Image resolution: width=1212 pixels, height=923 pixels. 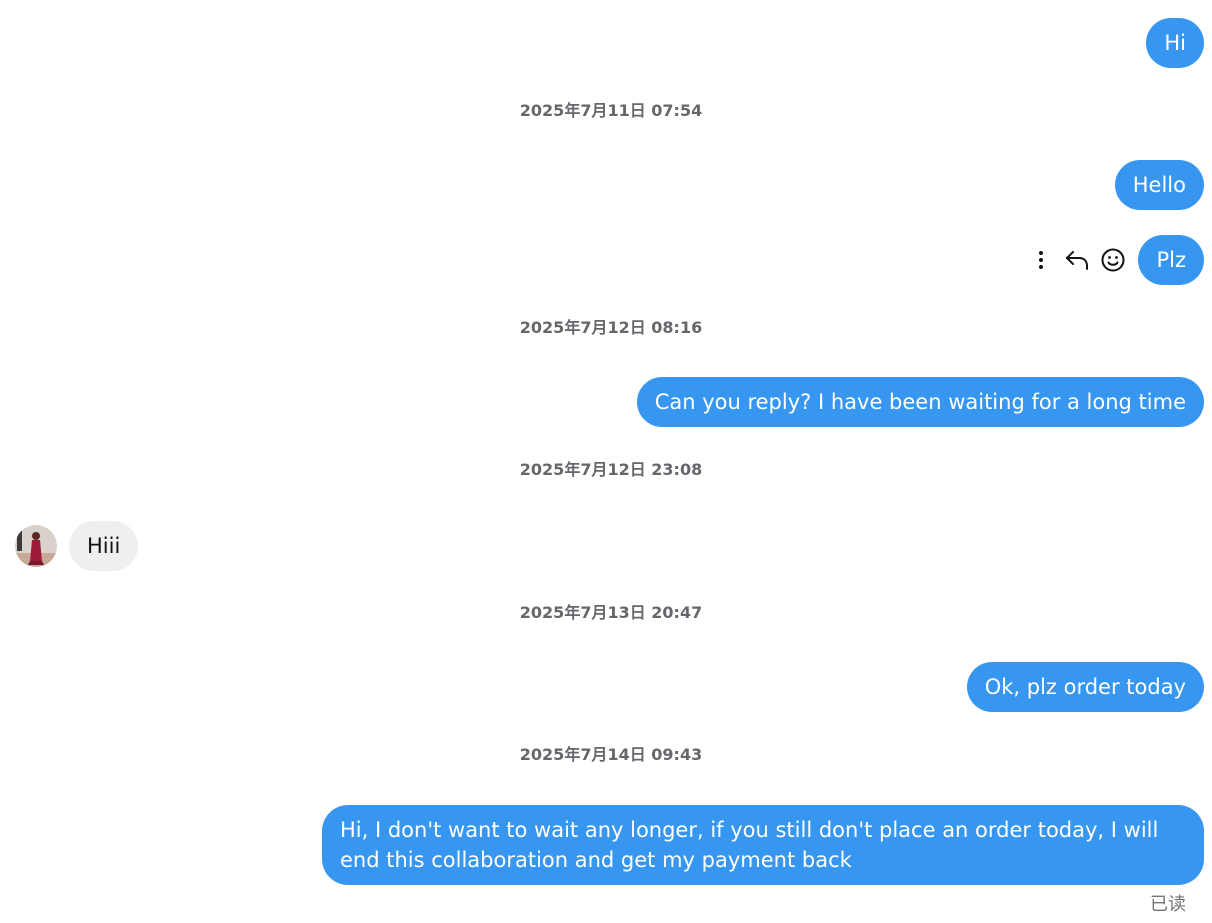 I want to click on emoji-react-icon, so click(x=1113, y=260).